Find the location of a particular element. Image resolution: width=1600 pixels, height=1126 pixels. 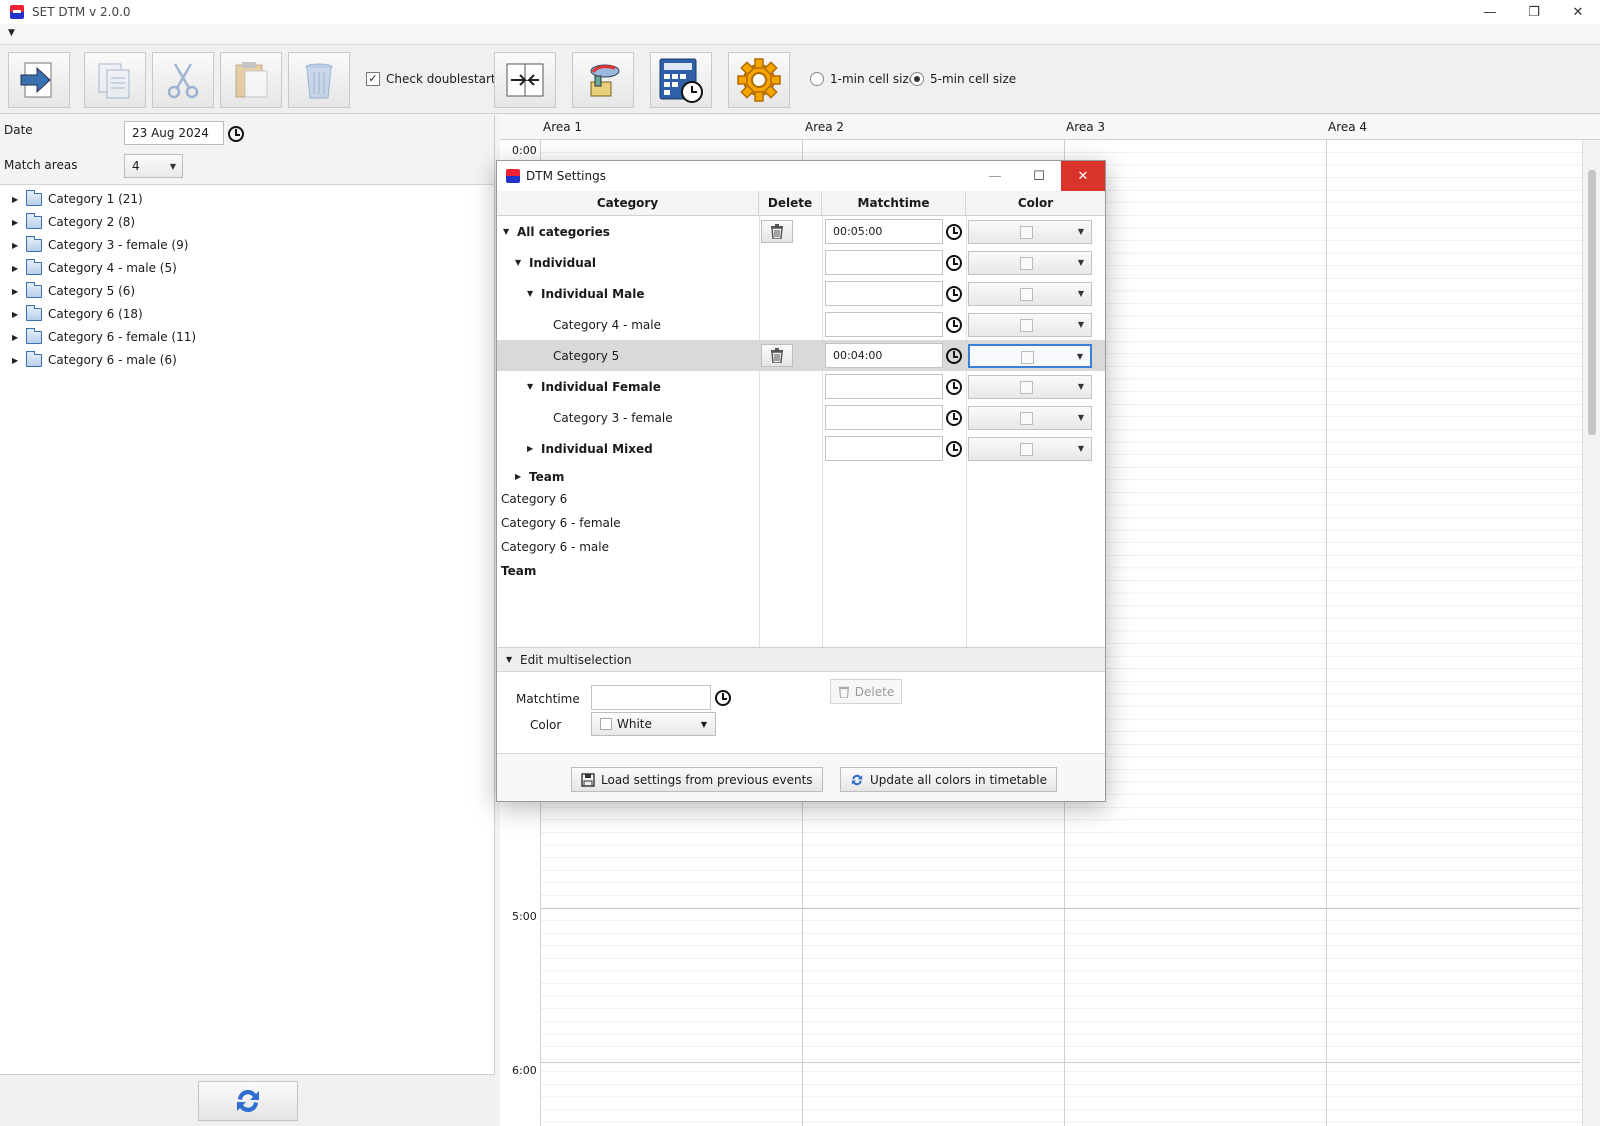

refresh-button is located at coordinates (248, 1101).